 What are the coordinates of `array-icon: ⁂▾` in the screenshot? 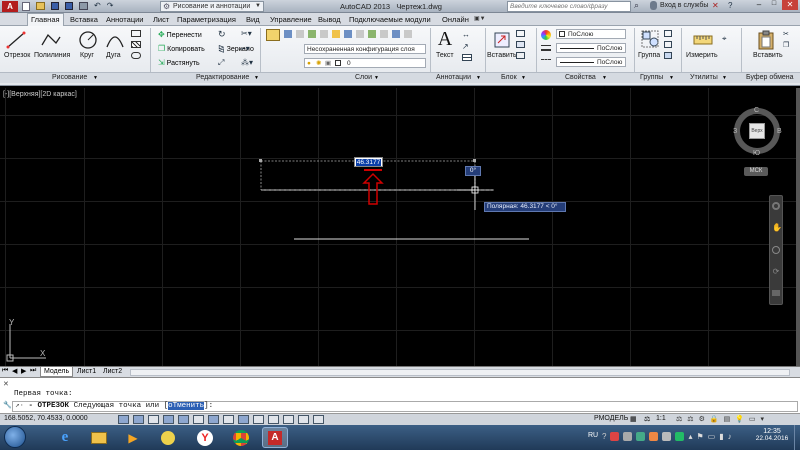 It's located at (247, 62).